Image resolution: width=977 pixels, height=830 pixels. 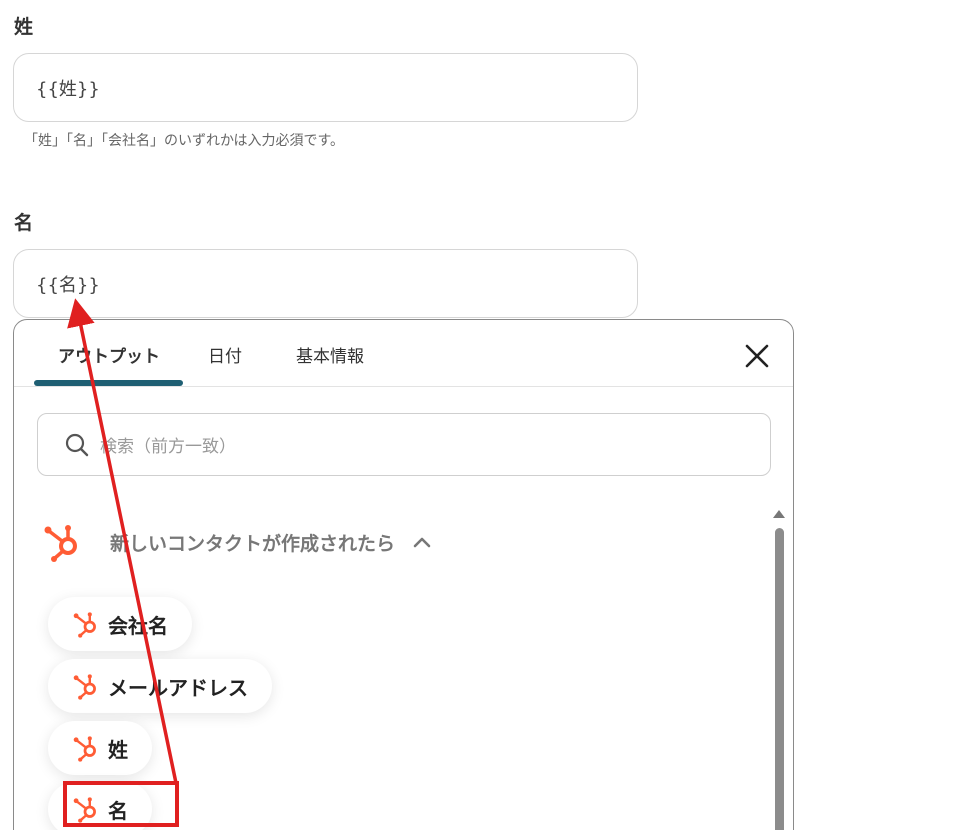 I want to click on scrollbar, so click(x=779, y=669).